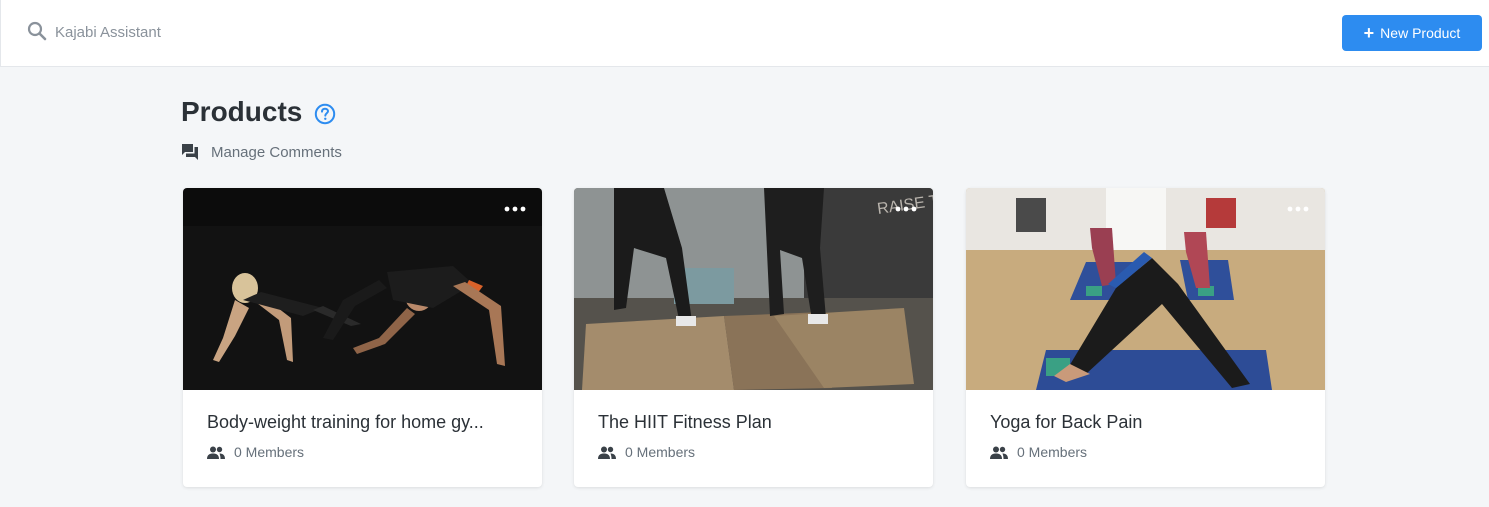  Describe the element at coordinates (1420, 33) in the screenshot. I see `new-product-label: New Product` at that location.